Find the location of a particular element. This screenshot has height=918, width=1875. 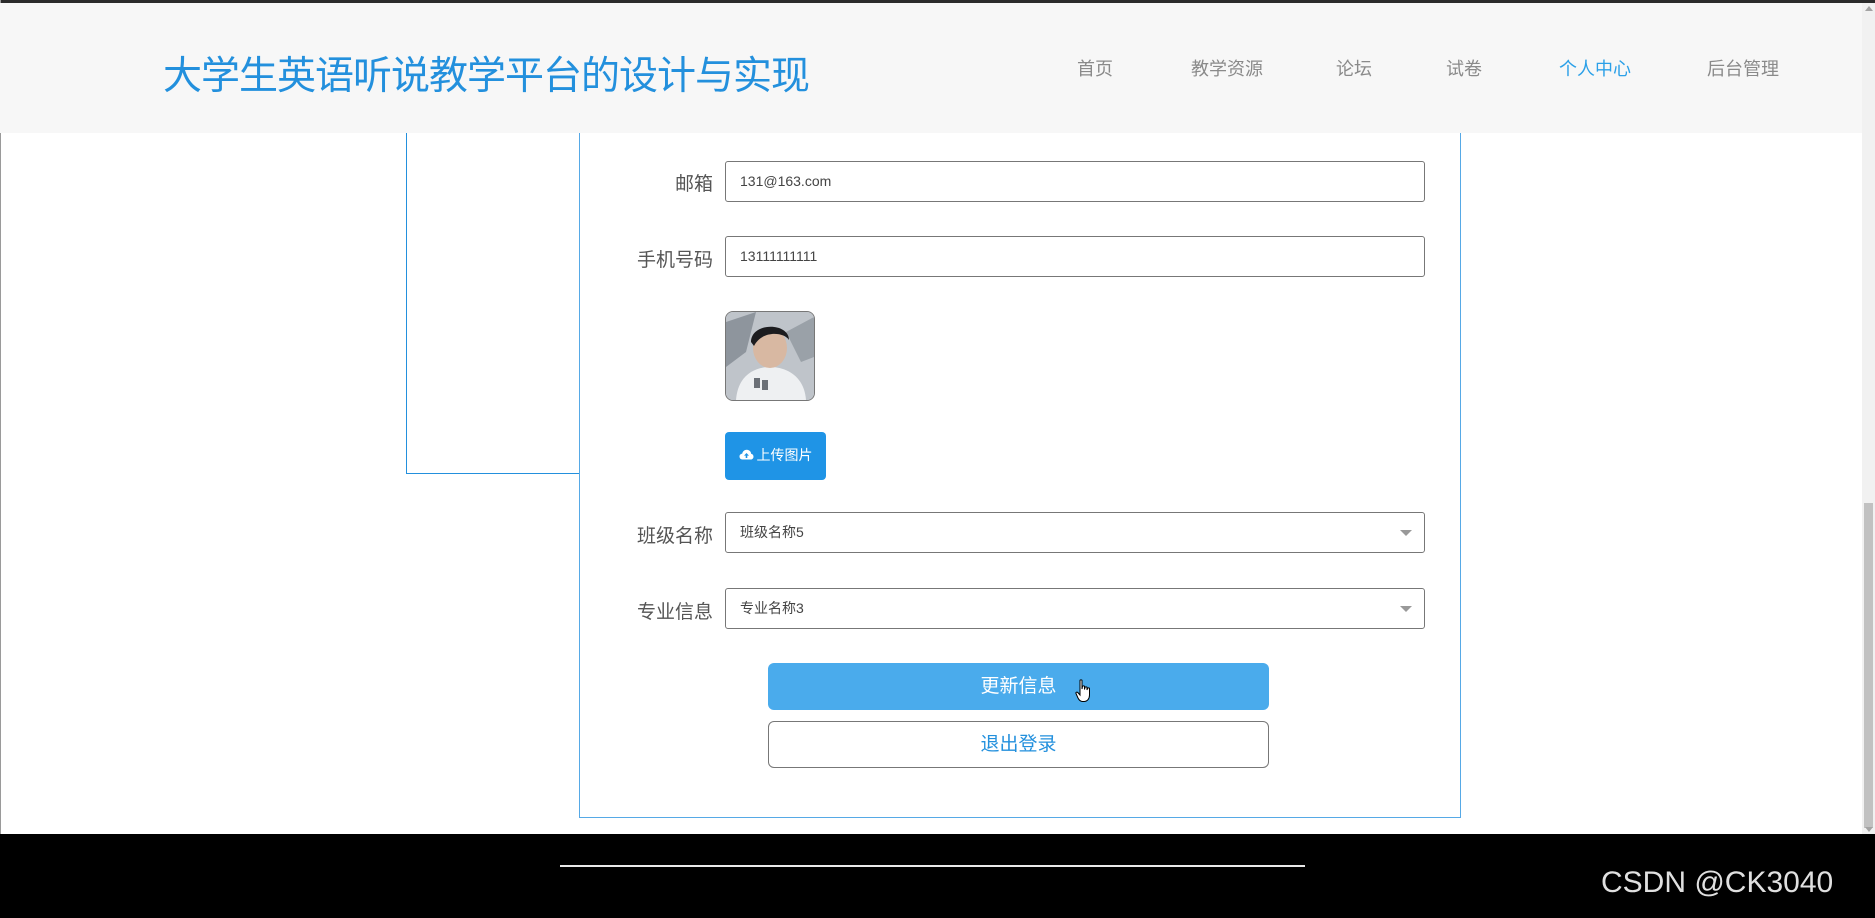

upload-image-button: 上传图片 is located at coordinates (775, 456).